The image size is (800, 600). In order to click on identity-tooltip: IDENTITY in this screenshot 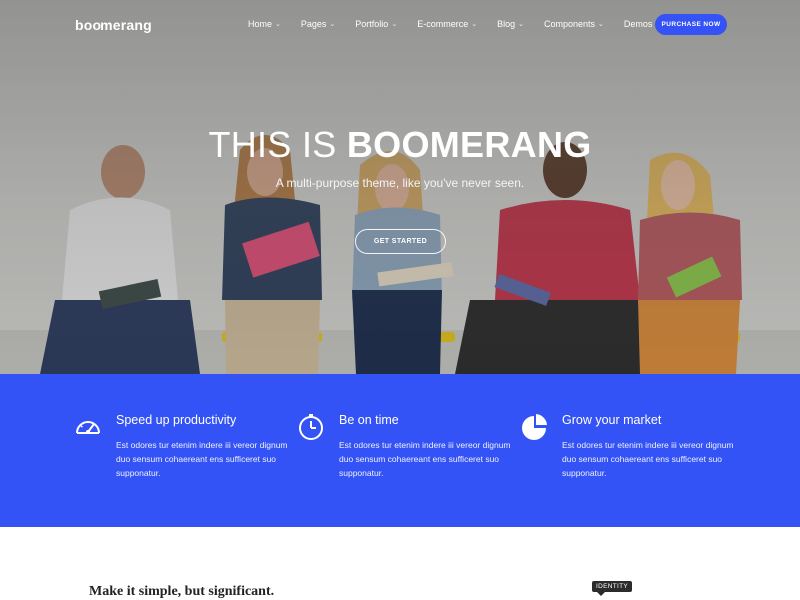, I will do `click(612, 588)`.